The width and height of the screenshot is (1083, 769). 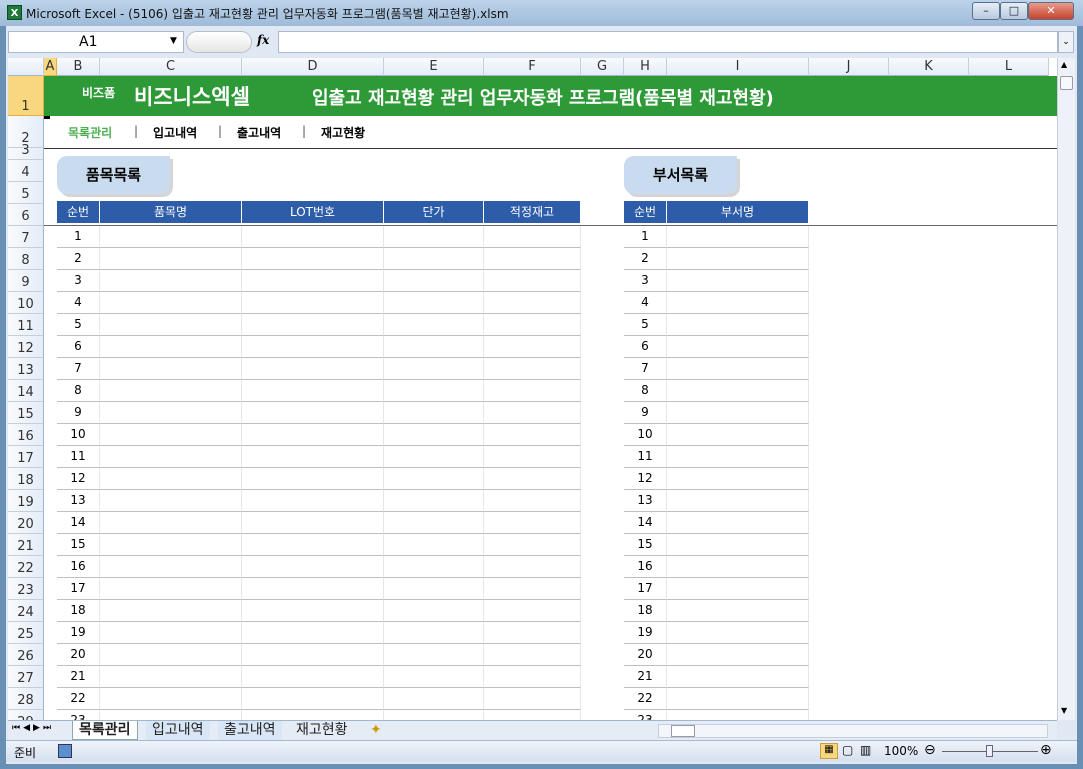 I want to click on row-header-8: 8, so click(x=26, y=259).